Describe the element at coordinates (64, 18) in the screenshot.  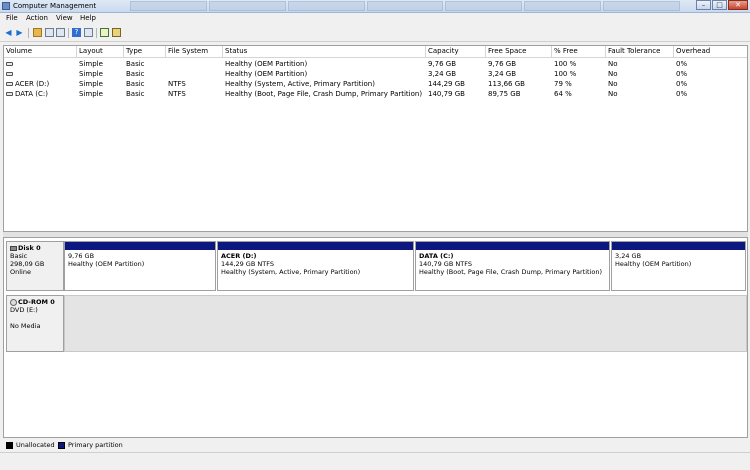
I see `menu-view: View` at that location.